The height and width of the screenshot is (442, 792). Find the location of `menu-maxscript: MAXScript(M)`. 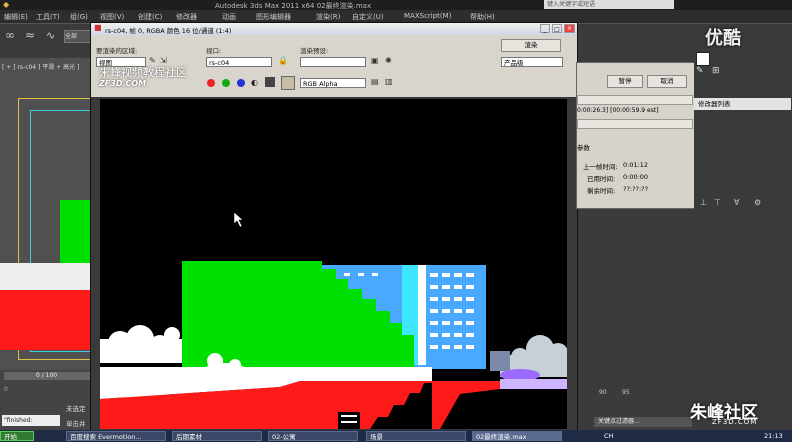

menu-maxscript: MAXScript(M) is located at coordinates (427, 16).